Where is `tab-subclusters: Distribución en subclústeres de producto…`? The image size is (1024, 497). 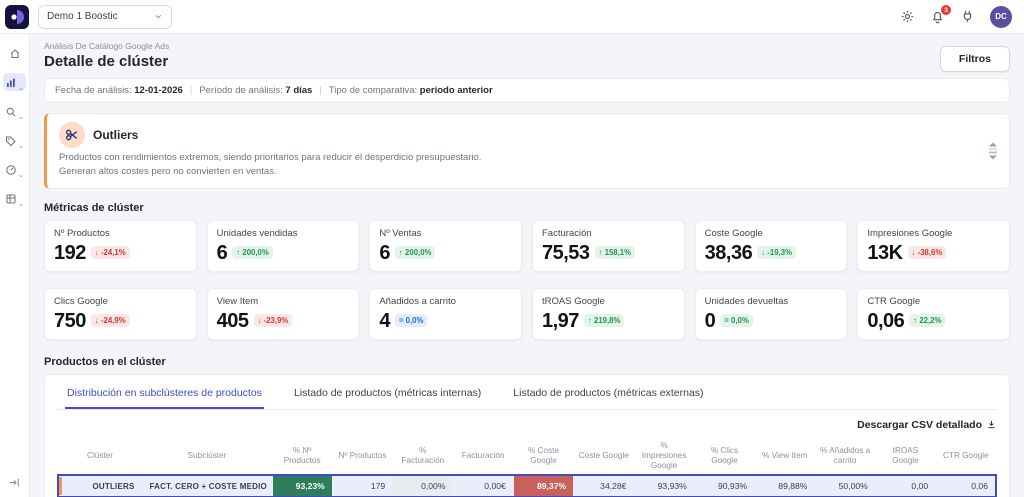
tab-subclusters: Distribución en subclústeres de producto… is located at coordinates (164, 396).